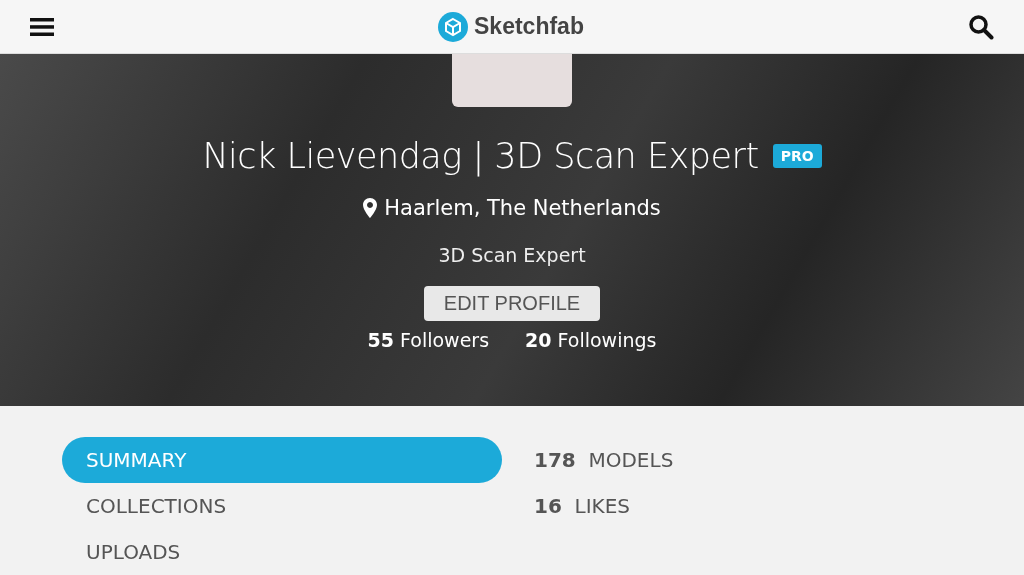 This screenshot has width=1024, height=575. Describe the element at coordinates (428, 340) in the screenshot. I see `stat-link: 55 Followers` at that location.